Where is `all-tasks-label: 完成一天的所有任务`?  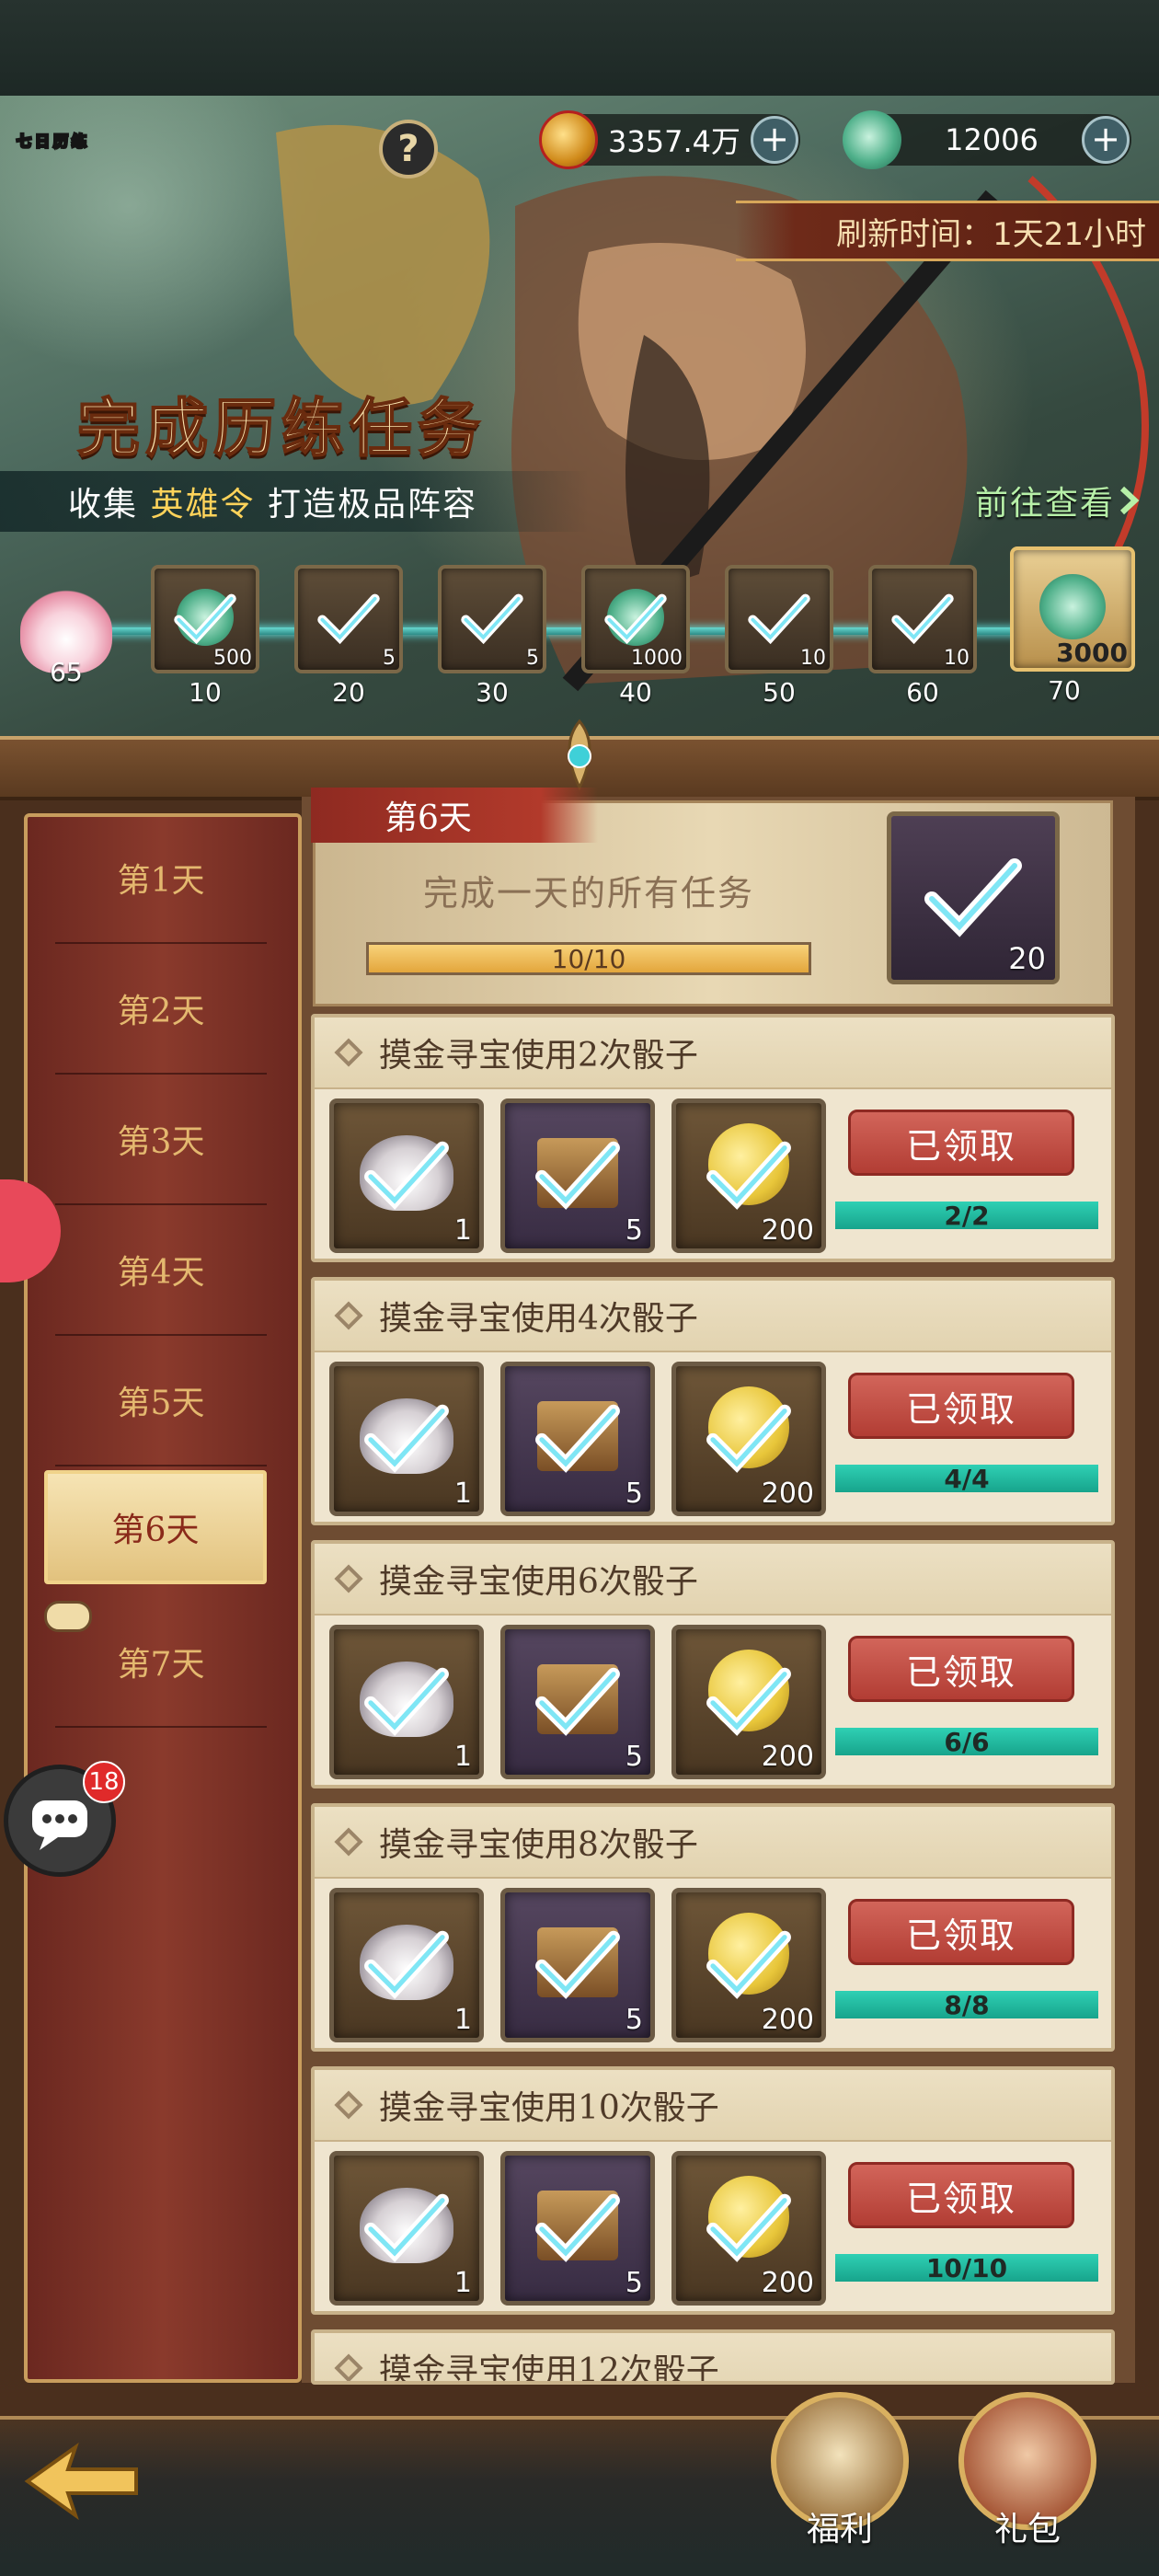 all-tasks-label: 完成一天的所有任务 is located at coordinates (588, 893).